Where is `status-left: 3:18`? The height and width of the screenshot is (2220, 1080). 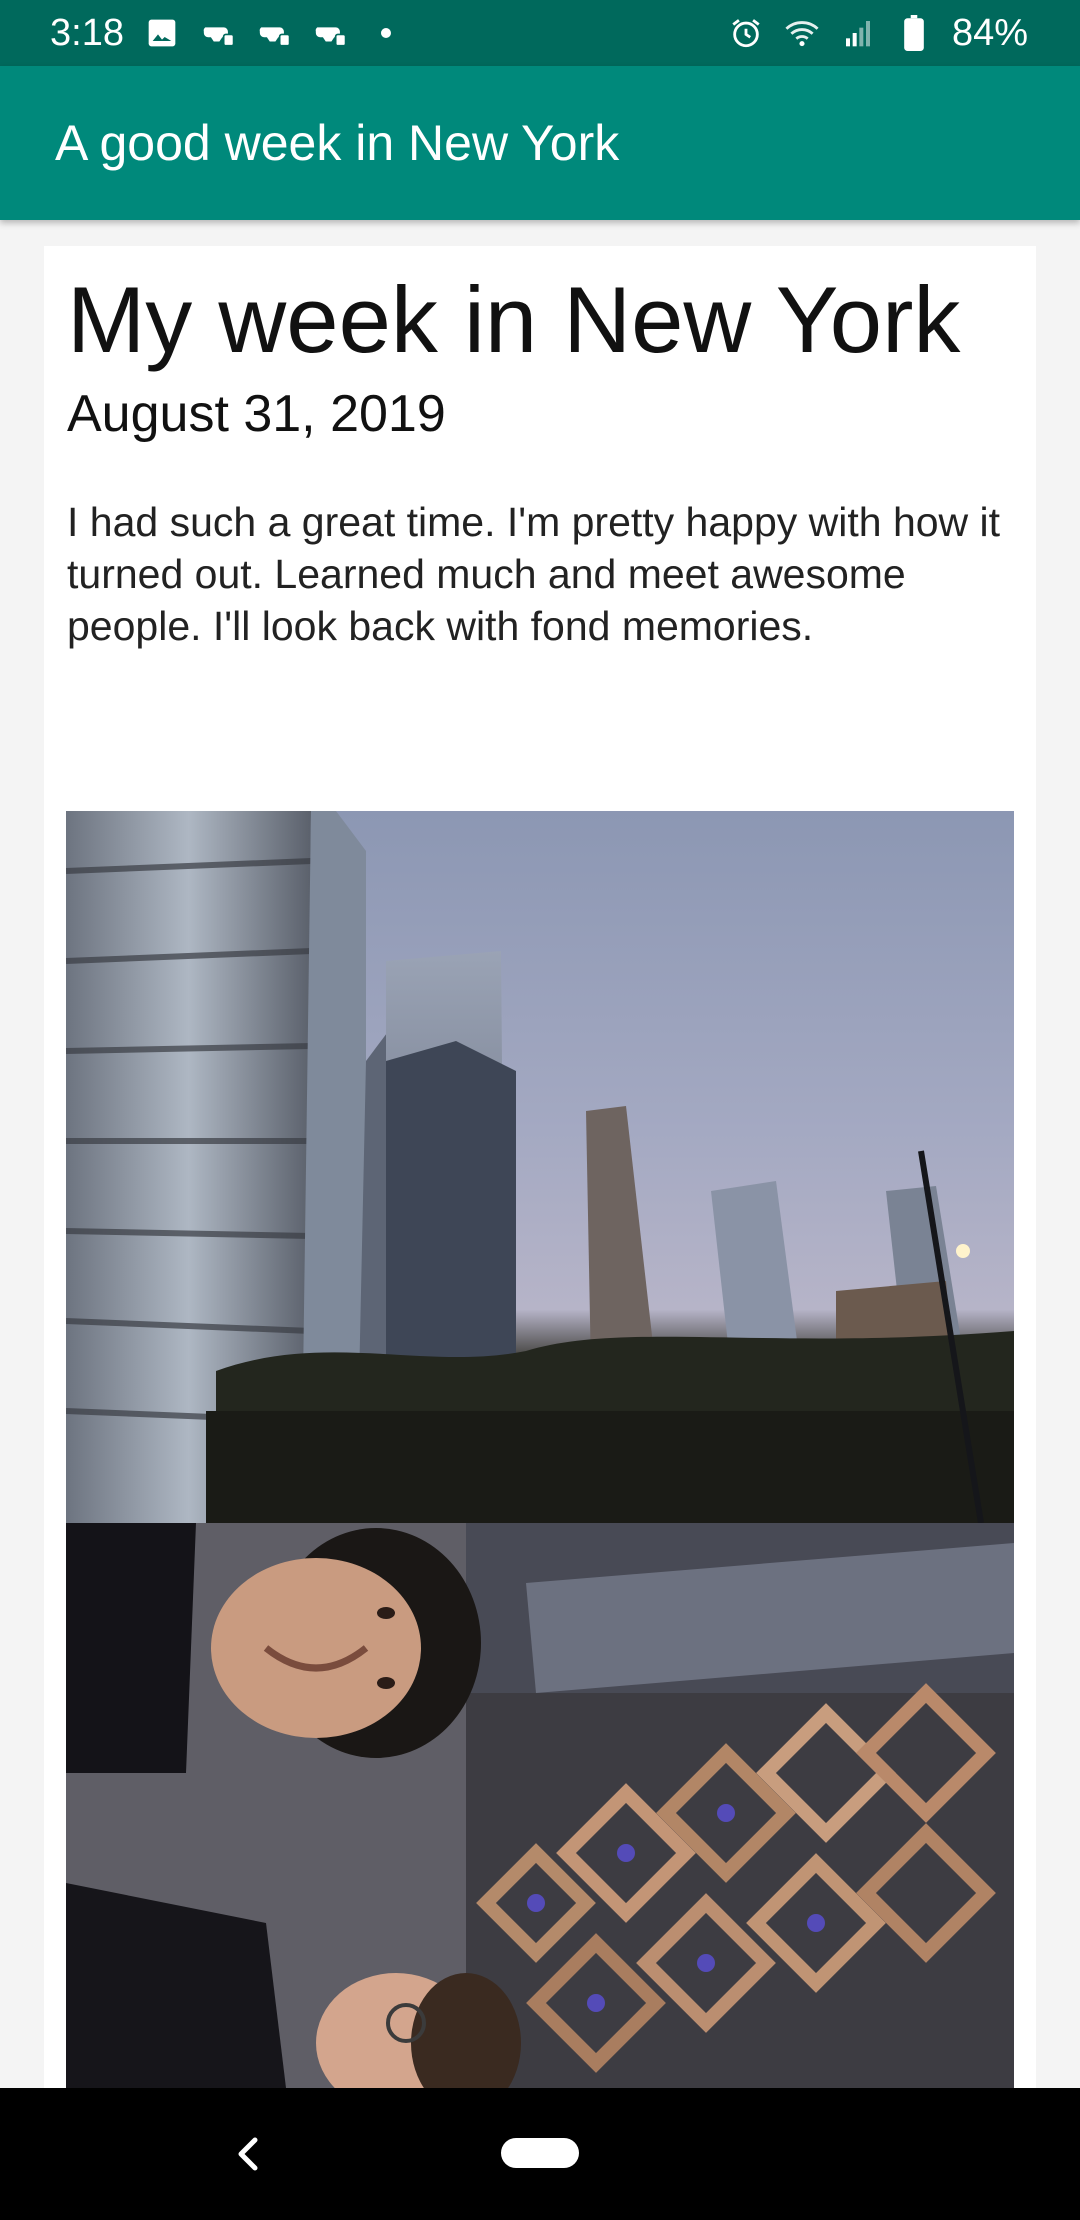 status-left: 3:18 is located at coordinates (227, 33).